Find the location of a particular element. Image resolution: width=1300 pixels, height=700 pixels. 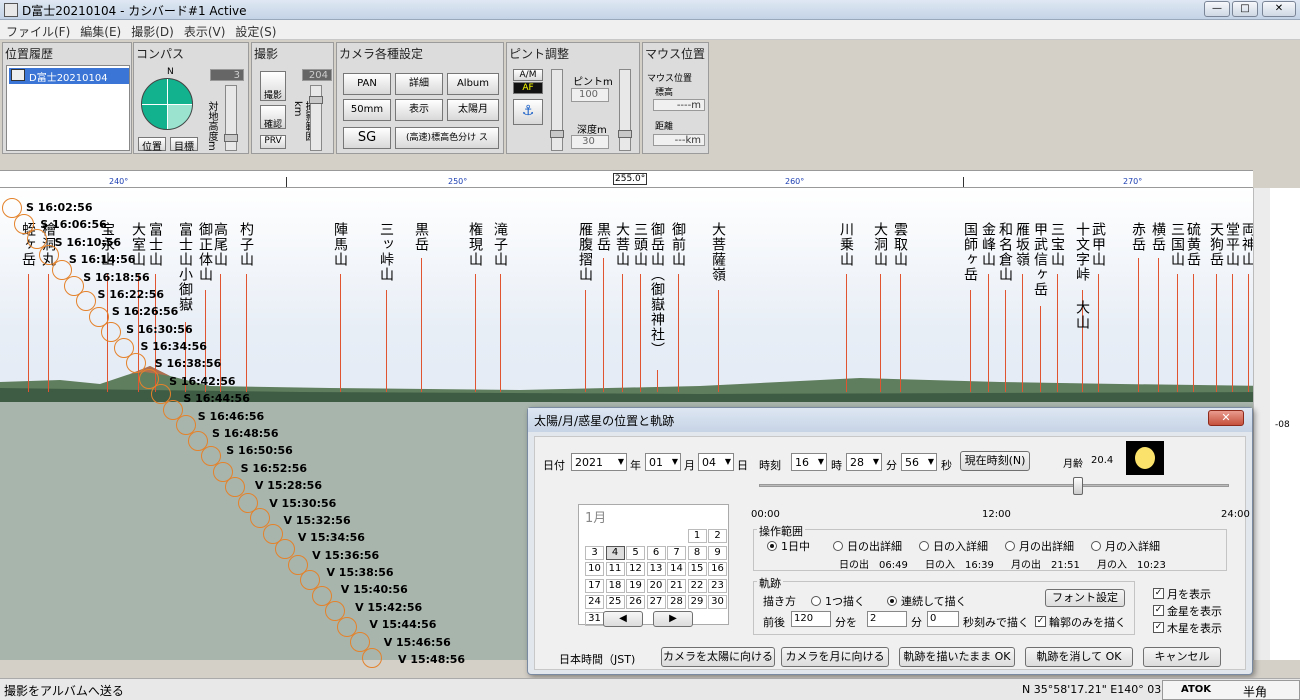

calendar-day: 18 is located at coordinates (615, 585).